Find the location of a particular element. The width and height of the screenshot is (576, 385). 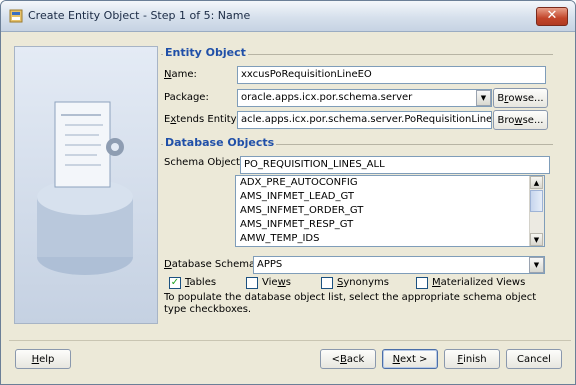

database-schema-label: Database Schema: is located at coordinates (211, 264).